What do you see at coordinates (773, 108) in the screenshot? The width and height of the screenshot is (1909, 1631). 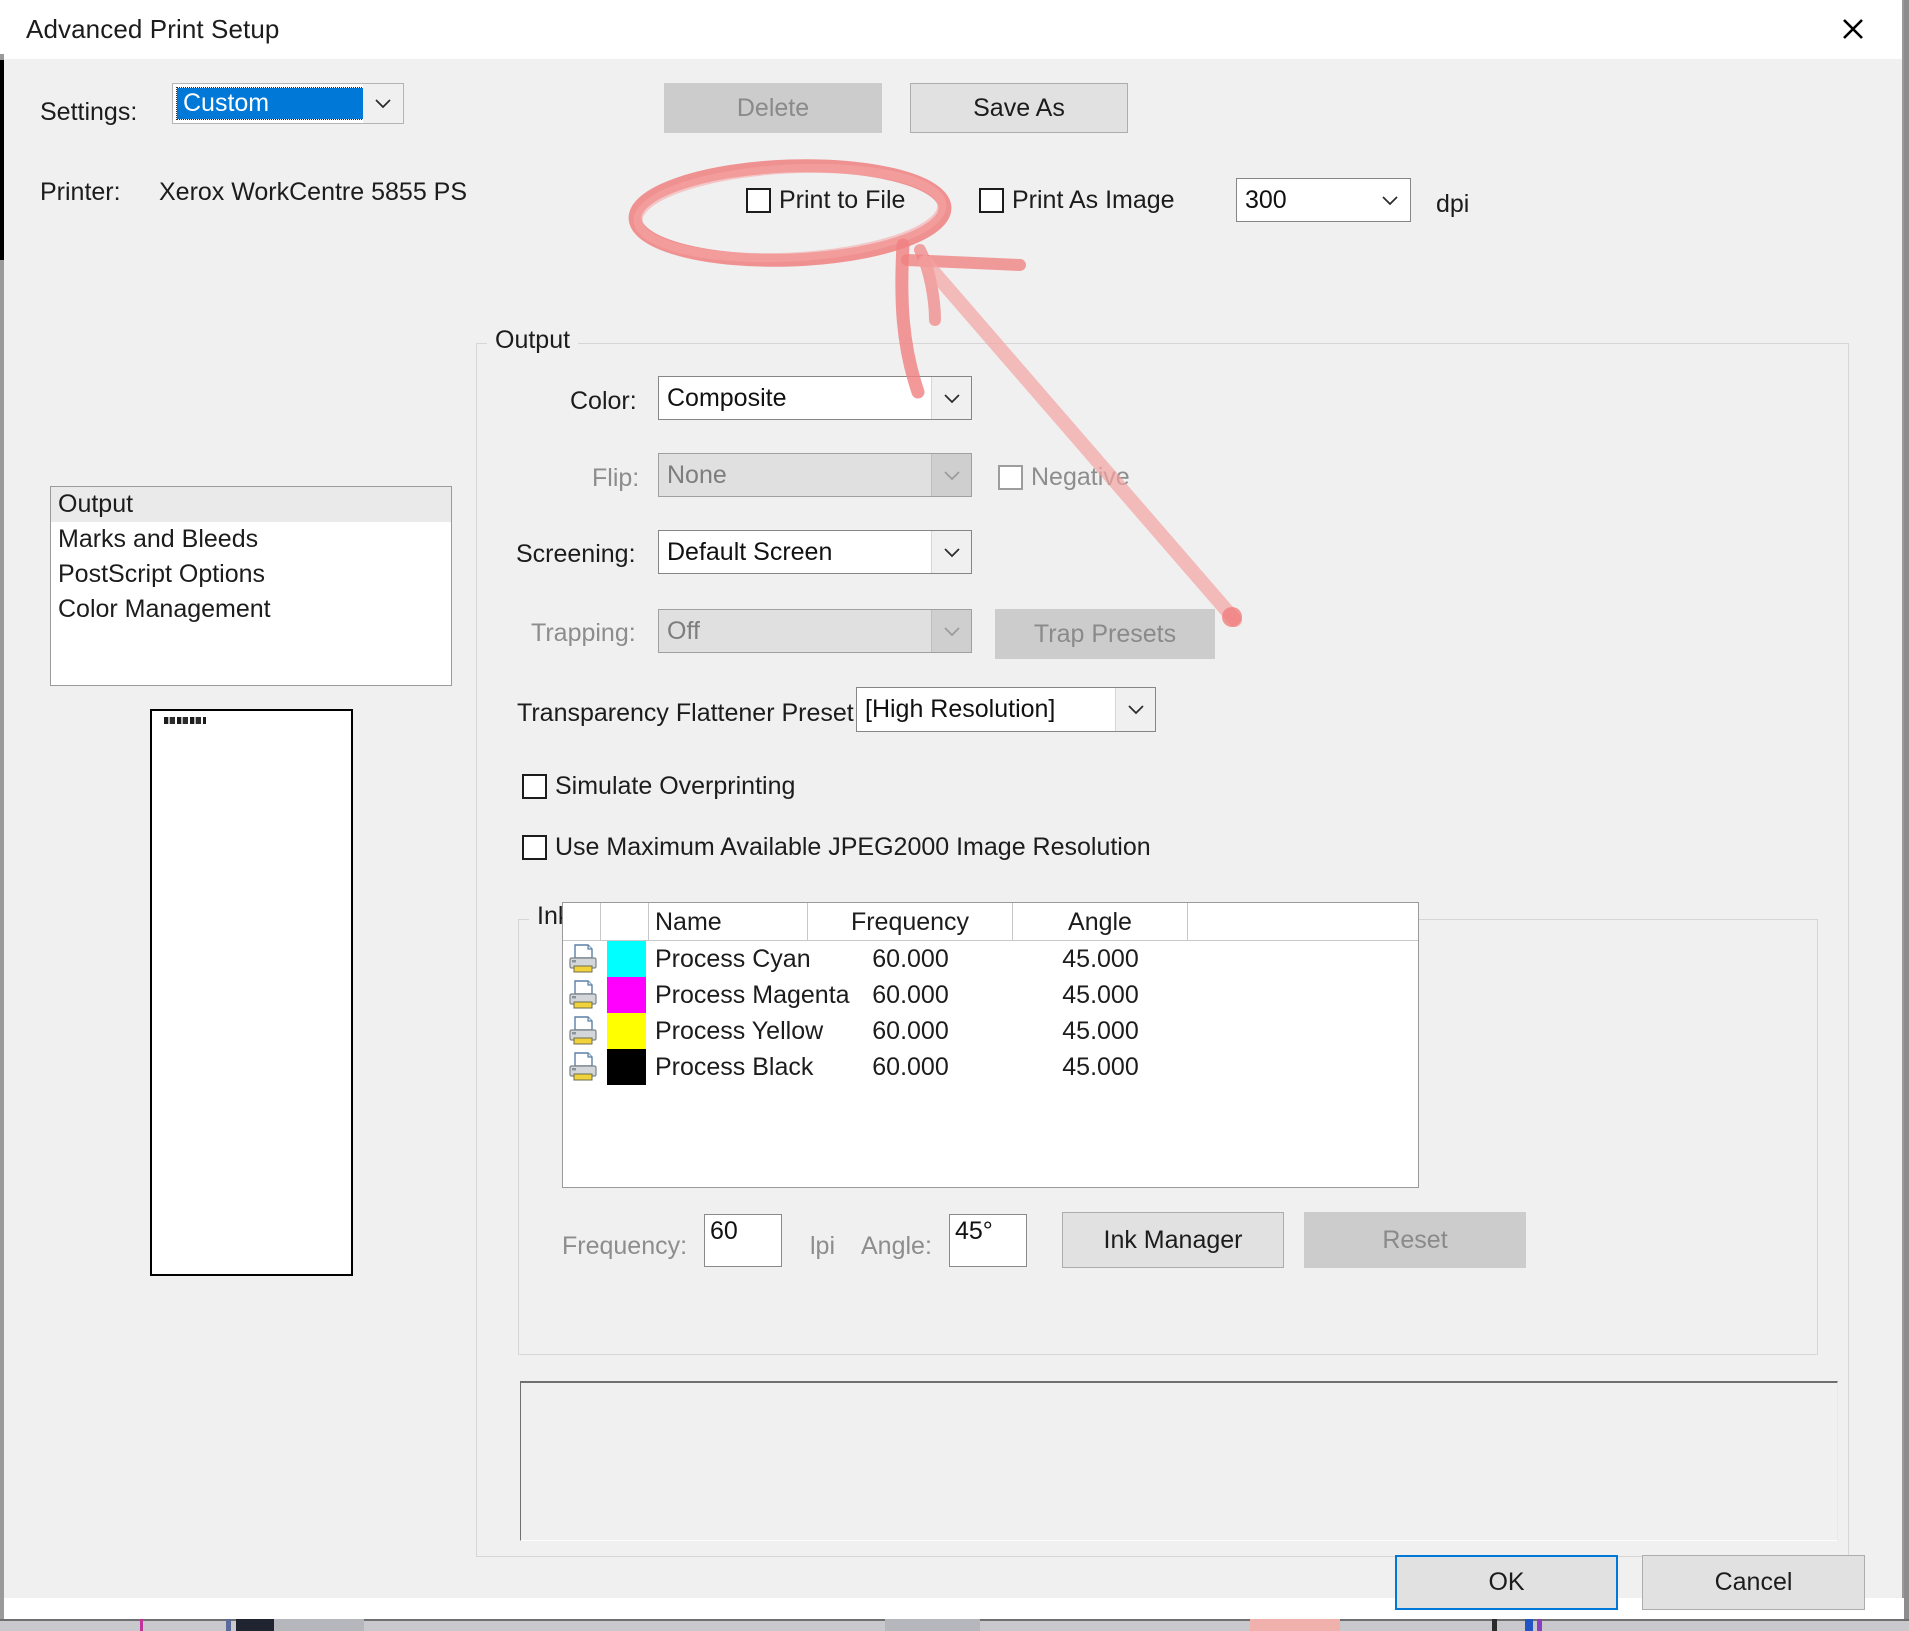 I see `delete-settings-button: Delete` at bounding box center [773, 108].